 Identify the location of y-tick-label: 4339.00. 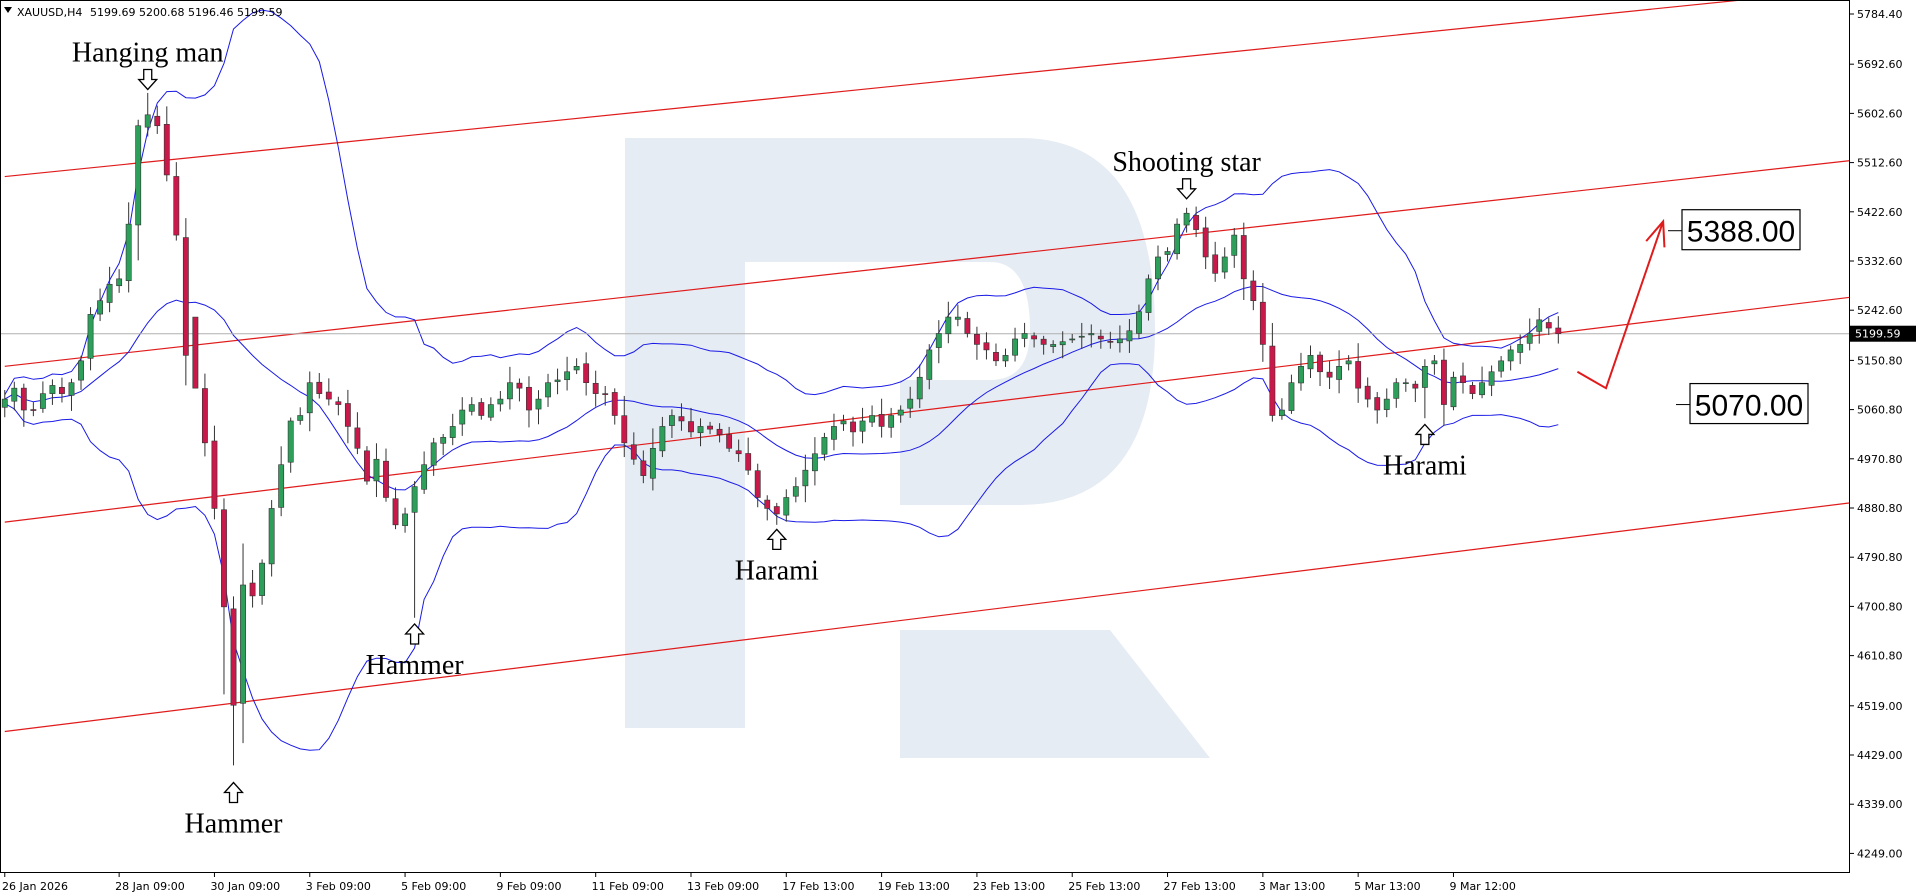
(1880, 804).